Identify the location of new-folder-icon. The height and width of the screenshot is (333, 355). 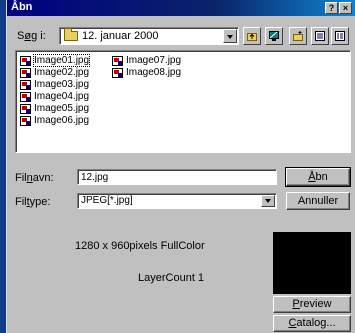
(298, 36).